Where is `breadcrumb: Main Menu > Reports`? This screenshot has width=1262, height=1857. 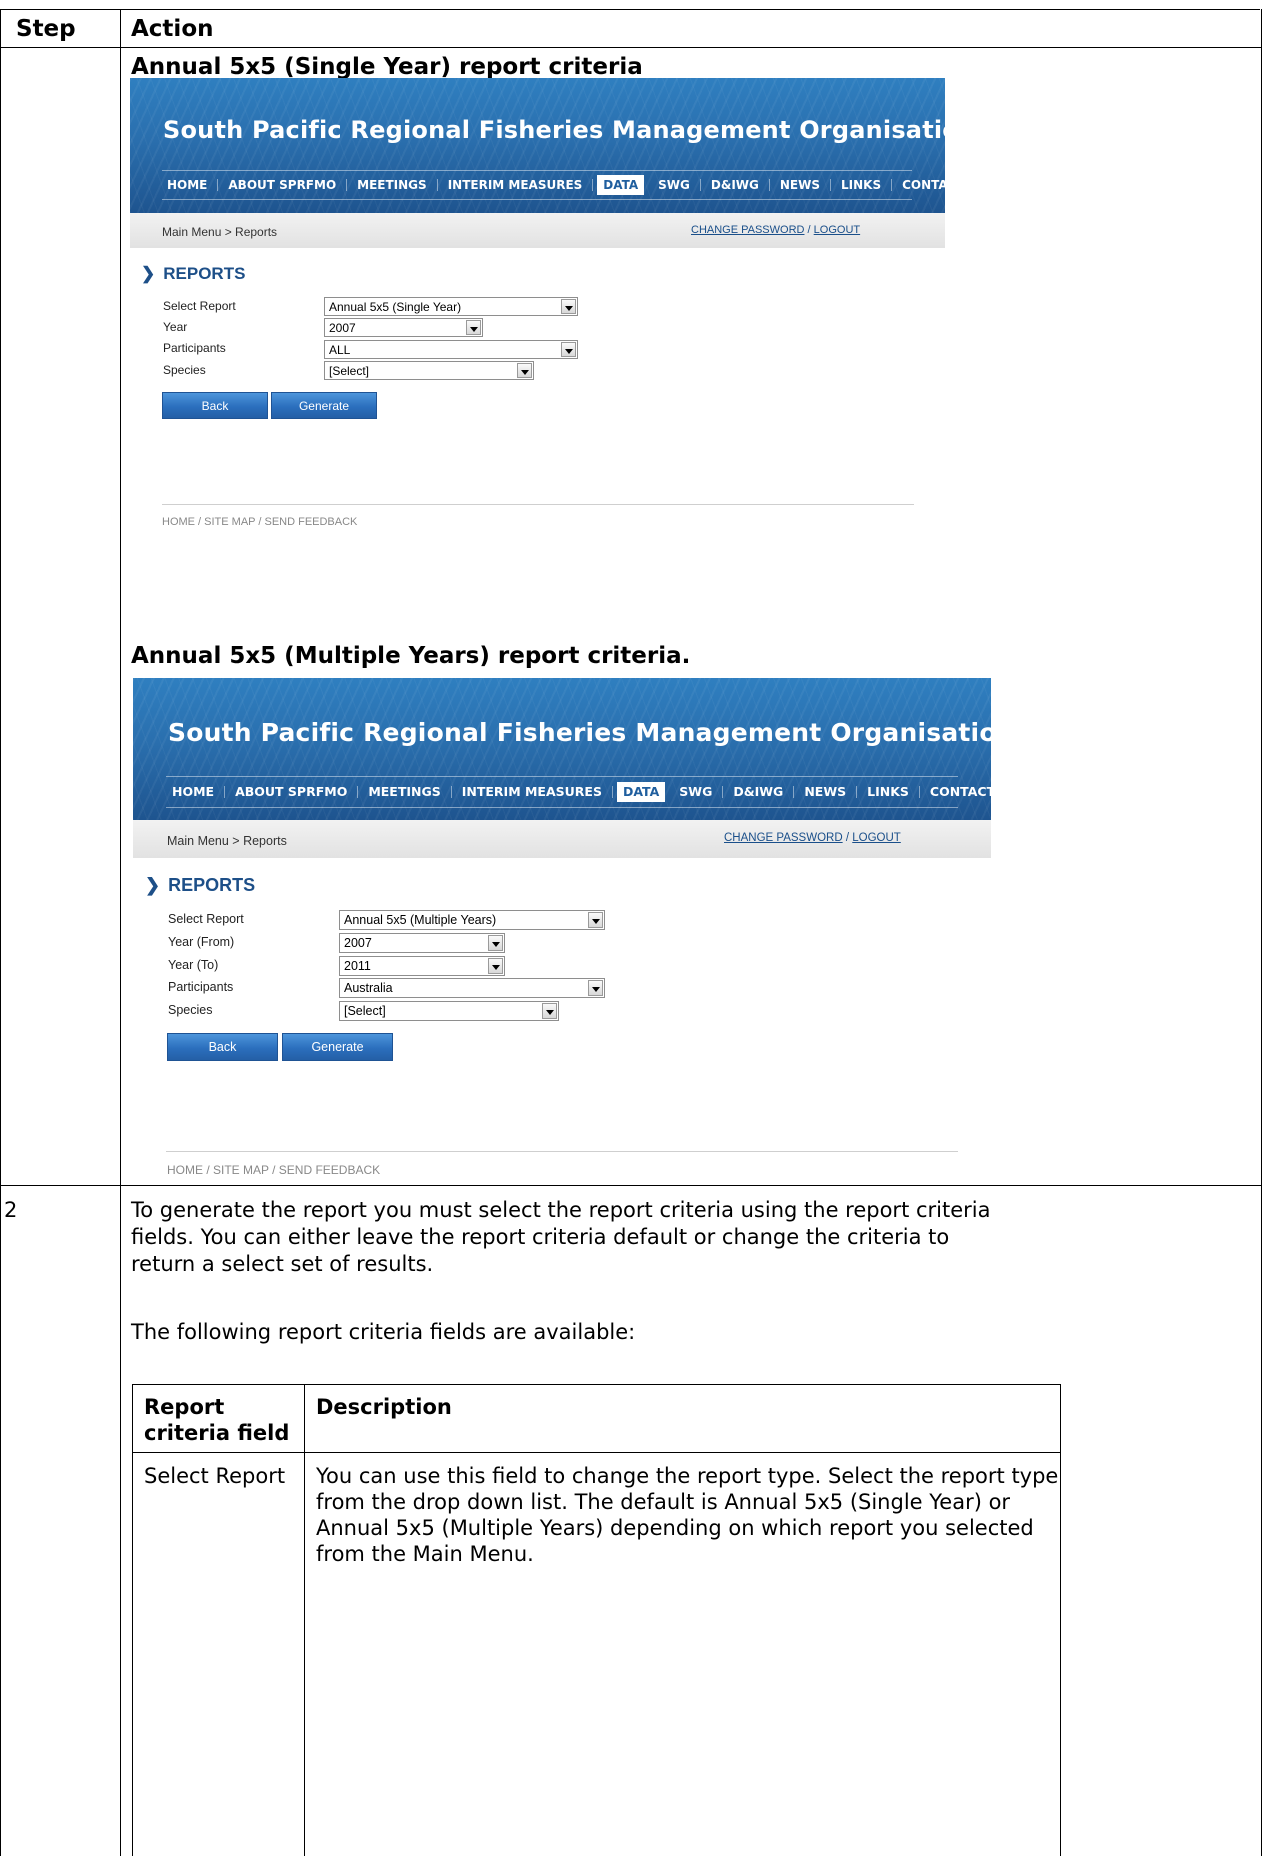
breadcrumb: Main Menu > Reports is located at coordinates (220, 232).